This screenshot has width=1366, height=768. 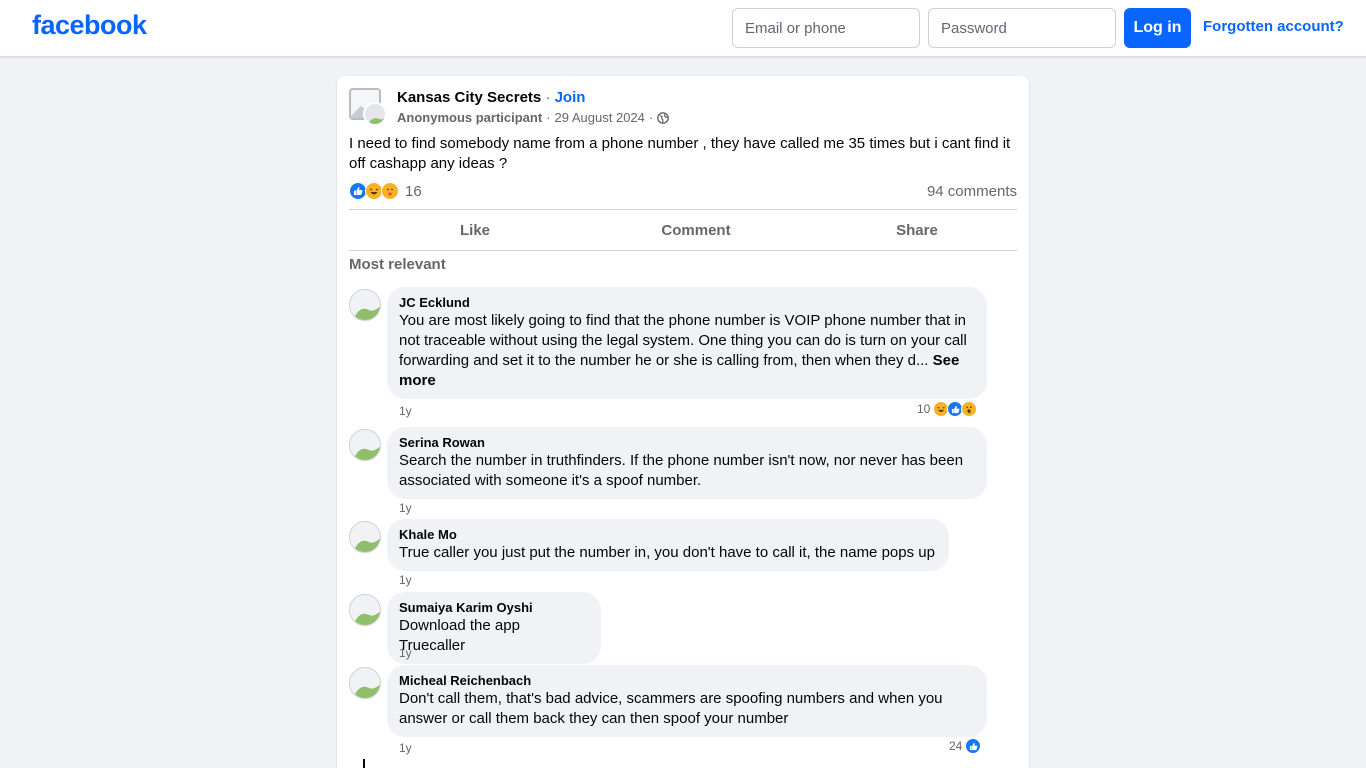 What do you see at coordinates (663, 117) in the screenshot?
I see `globe-icon` at bounding box center [663, 117].